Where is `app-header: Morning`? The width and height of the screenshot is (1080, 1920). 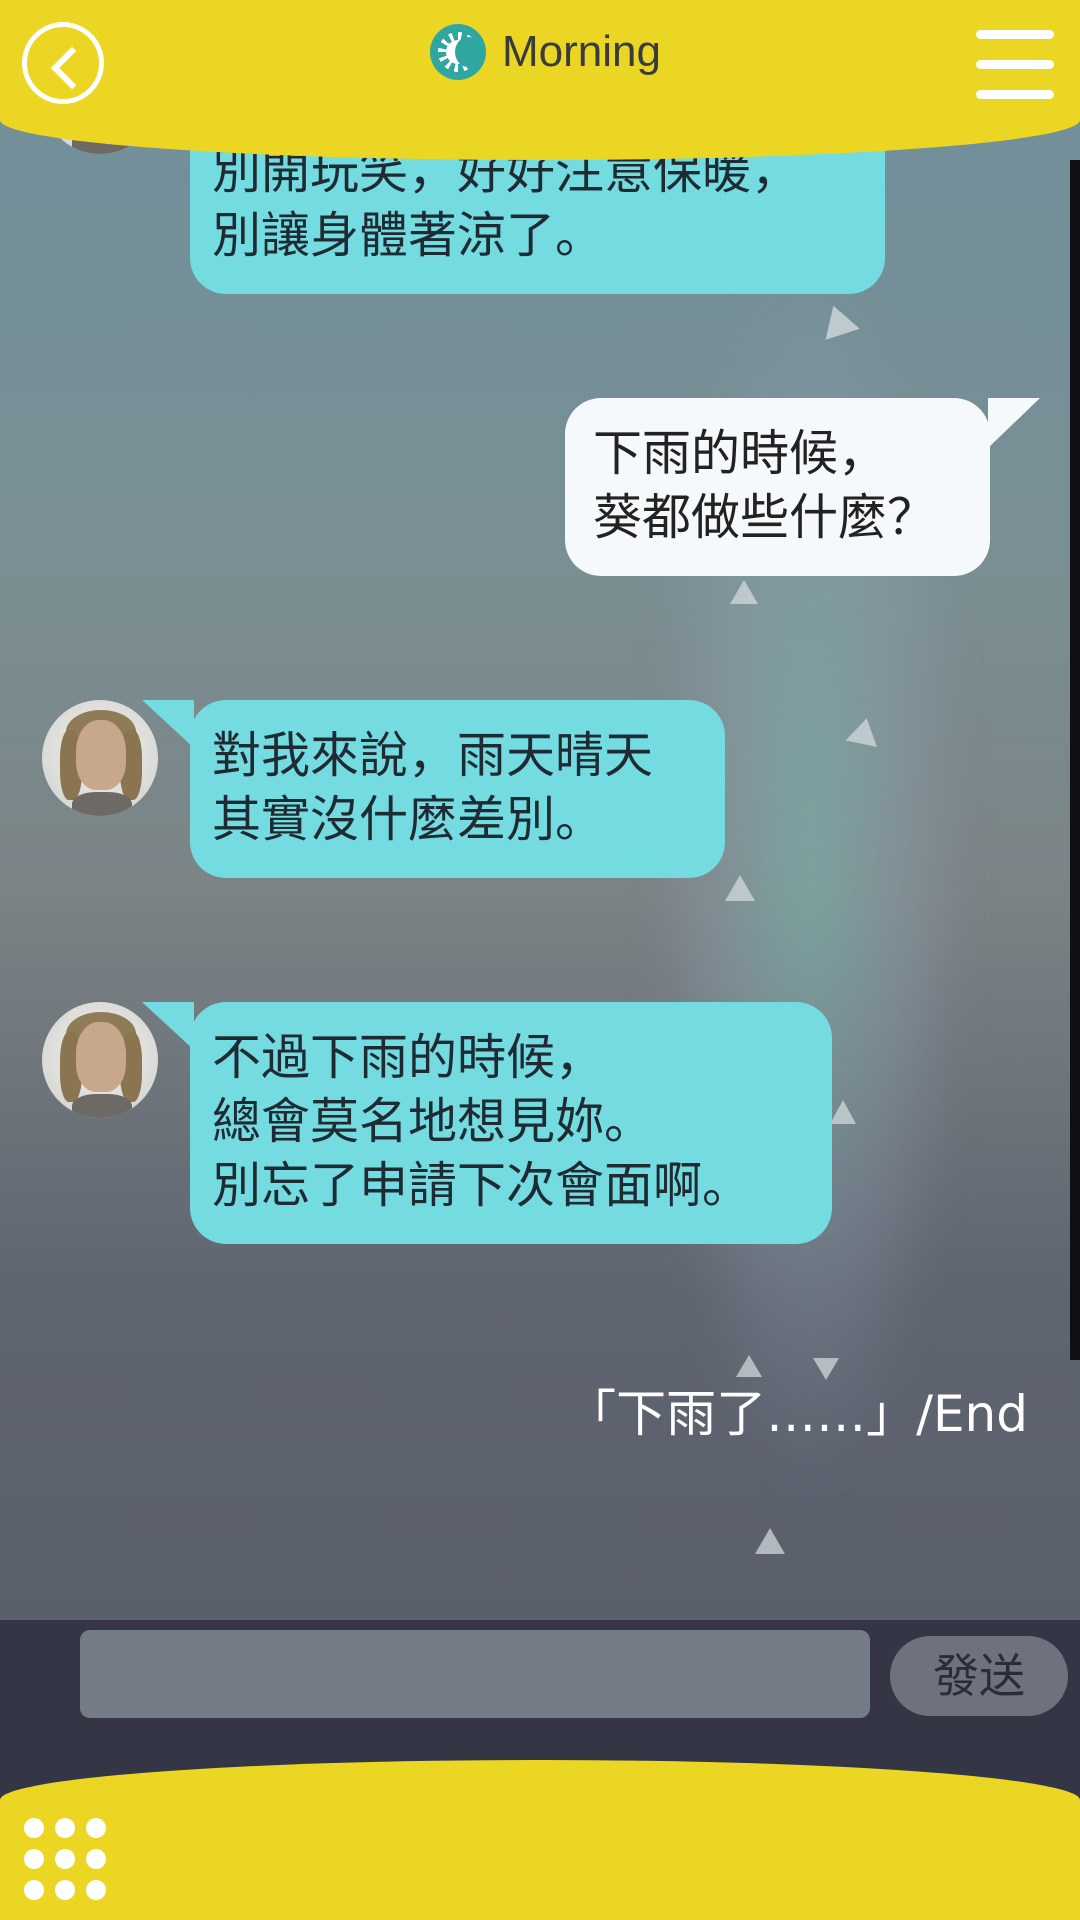 app-header: Morning is located at coordinates (540, 80).